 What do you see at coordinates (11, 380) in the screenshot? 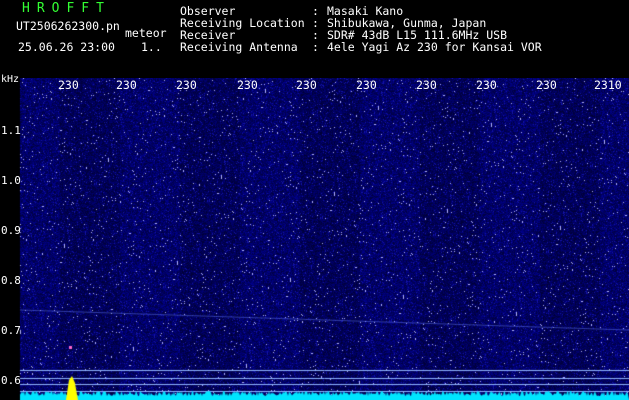
I see `y-tick-label: 0.6` at bounding box center [11, 380].